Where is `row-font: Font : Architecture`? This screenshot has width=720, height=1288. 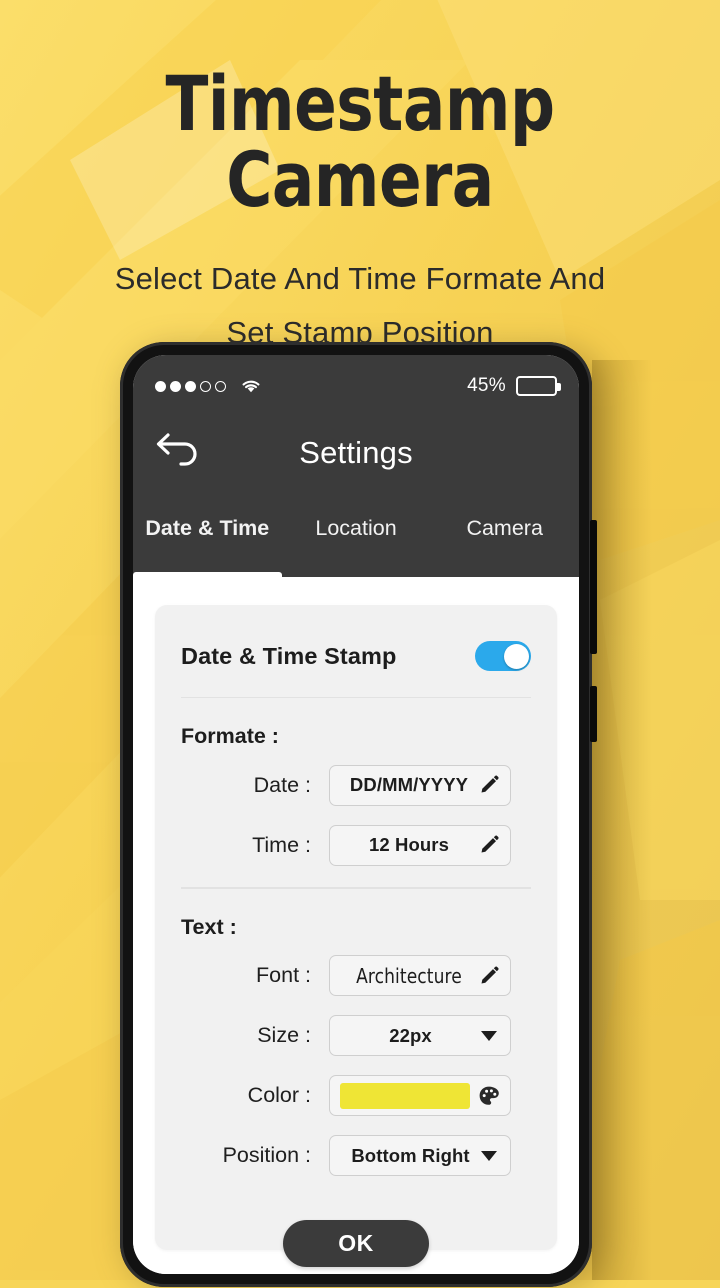
row-font: Font : Architecture is located at coordinates (356, 976).